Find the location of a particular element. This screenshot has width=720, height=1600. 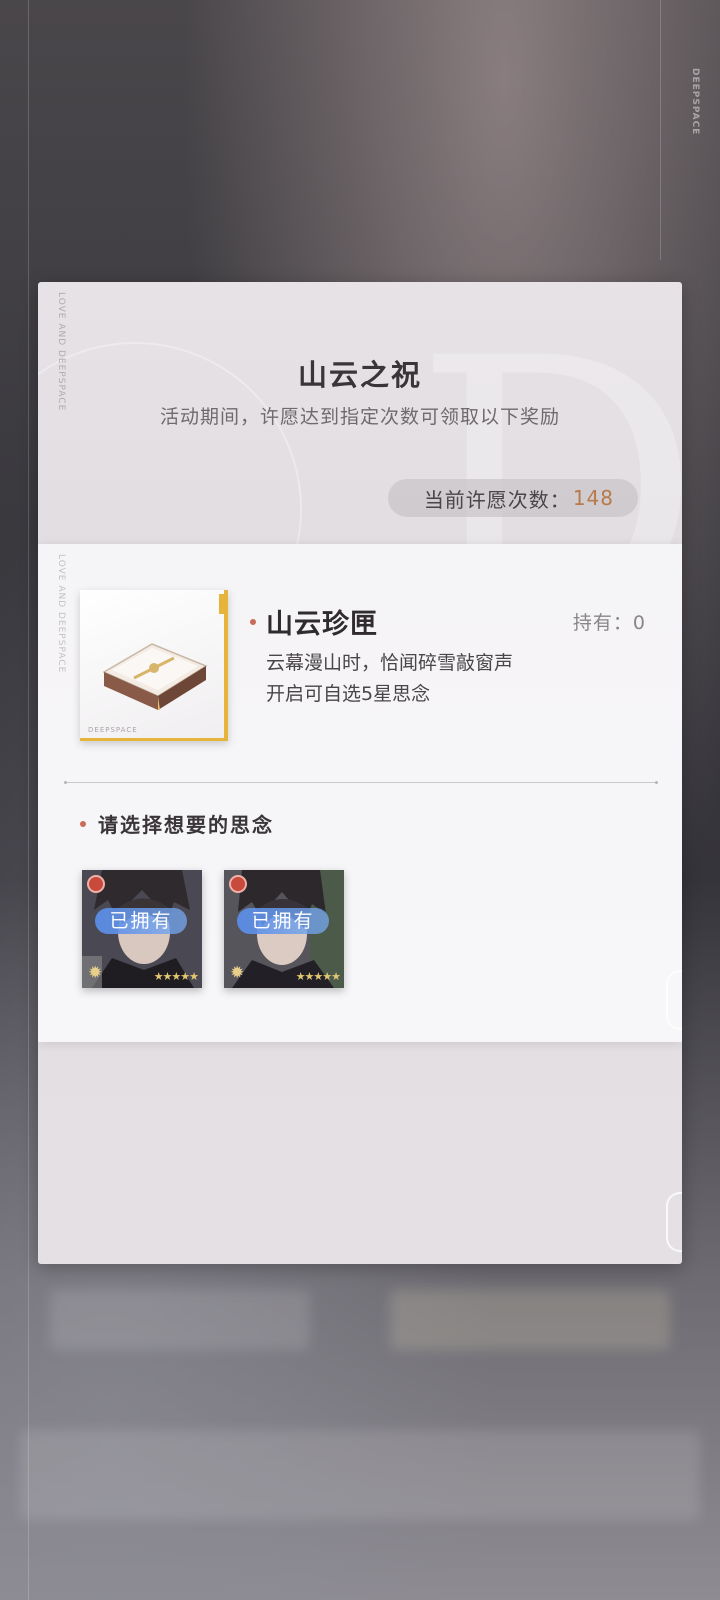

wish-count-pill: 当前许愿次数： 148 is located at coordinates (512, 498).